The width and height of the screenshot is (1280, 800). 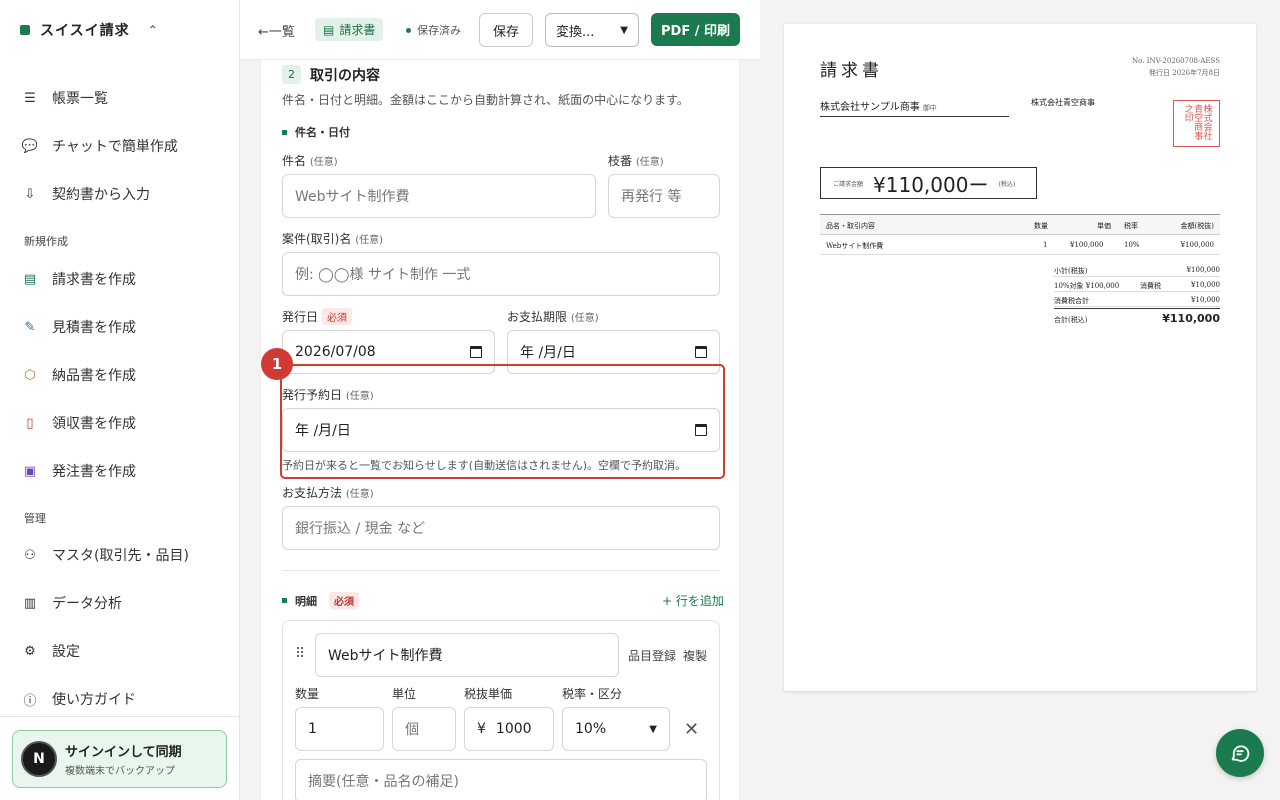 What do you see at coordinates (1104, 226) in the screenshot?
I see `header-price: 単価` at bounding box center [1104, 226].